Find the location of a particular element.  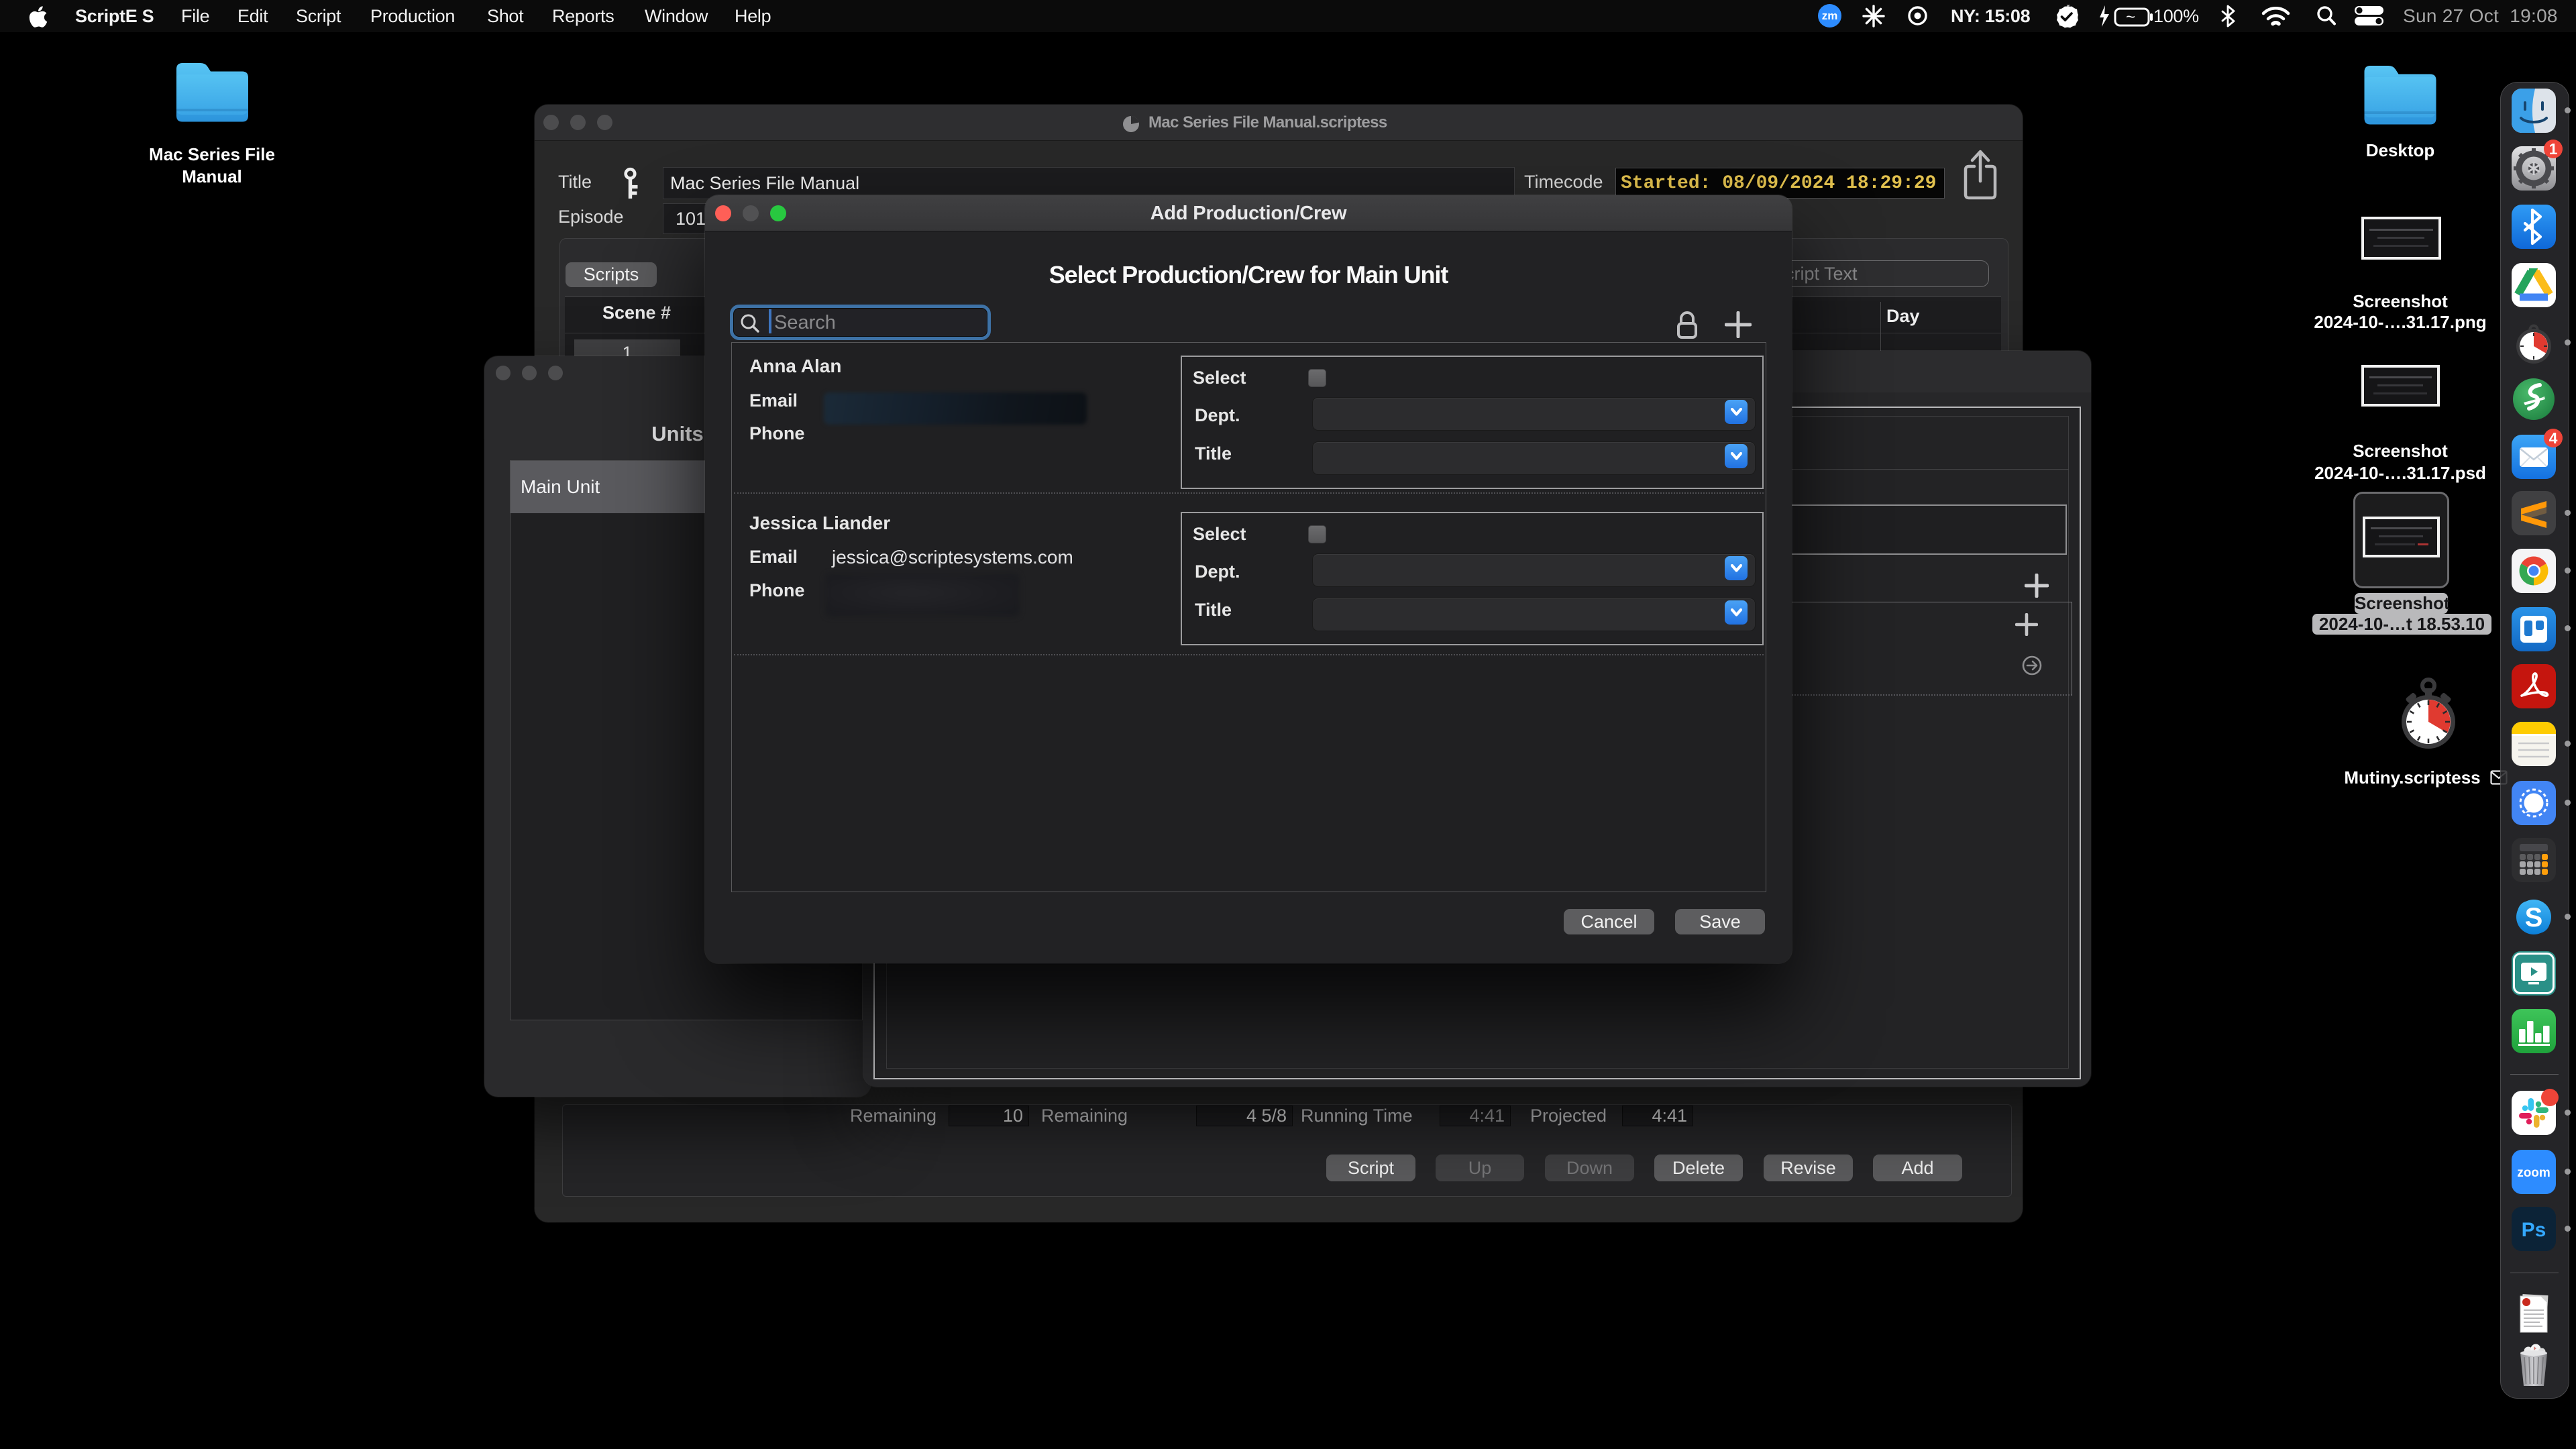

svg-text: zoom is located at coordinates (2534, 1173).